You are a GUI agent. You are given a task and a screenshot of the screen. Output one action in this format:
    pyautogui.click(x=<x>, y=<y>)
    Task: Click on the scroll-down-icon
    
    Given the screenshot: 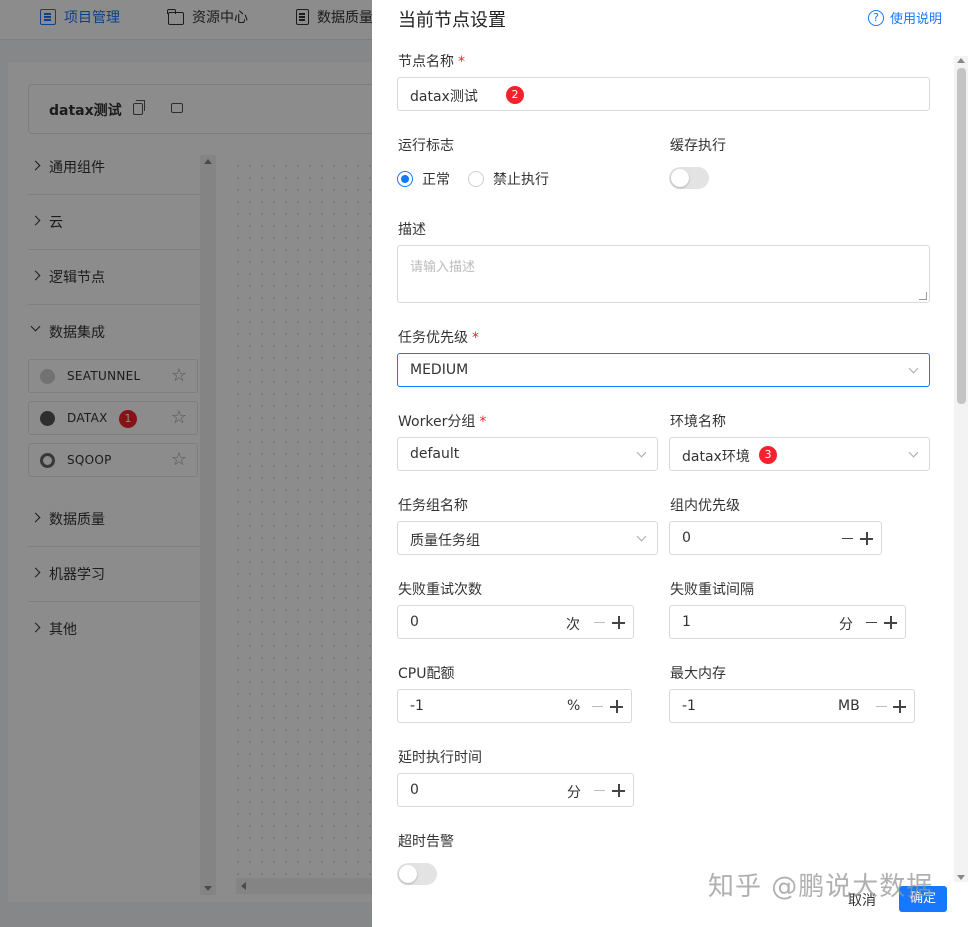 What is the action you would take?
    pyautogui.click(x=961, y=877)
    